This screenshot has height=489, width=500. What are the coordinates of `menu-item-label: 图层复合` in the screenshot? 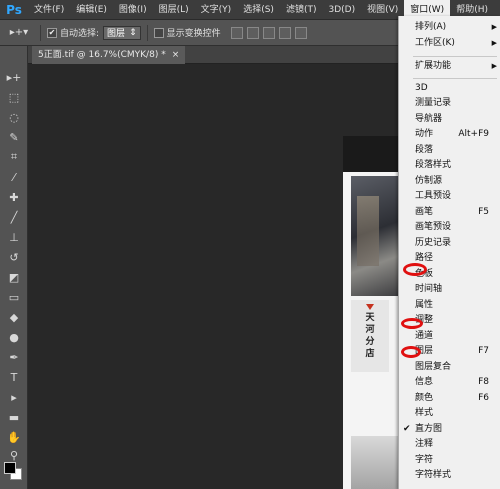 It's located at (433, 367).